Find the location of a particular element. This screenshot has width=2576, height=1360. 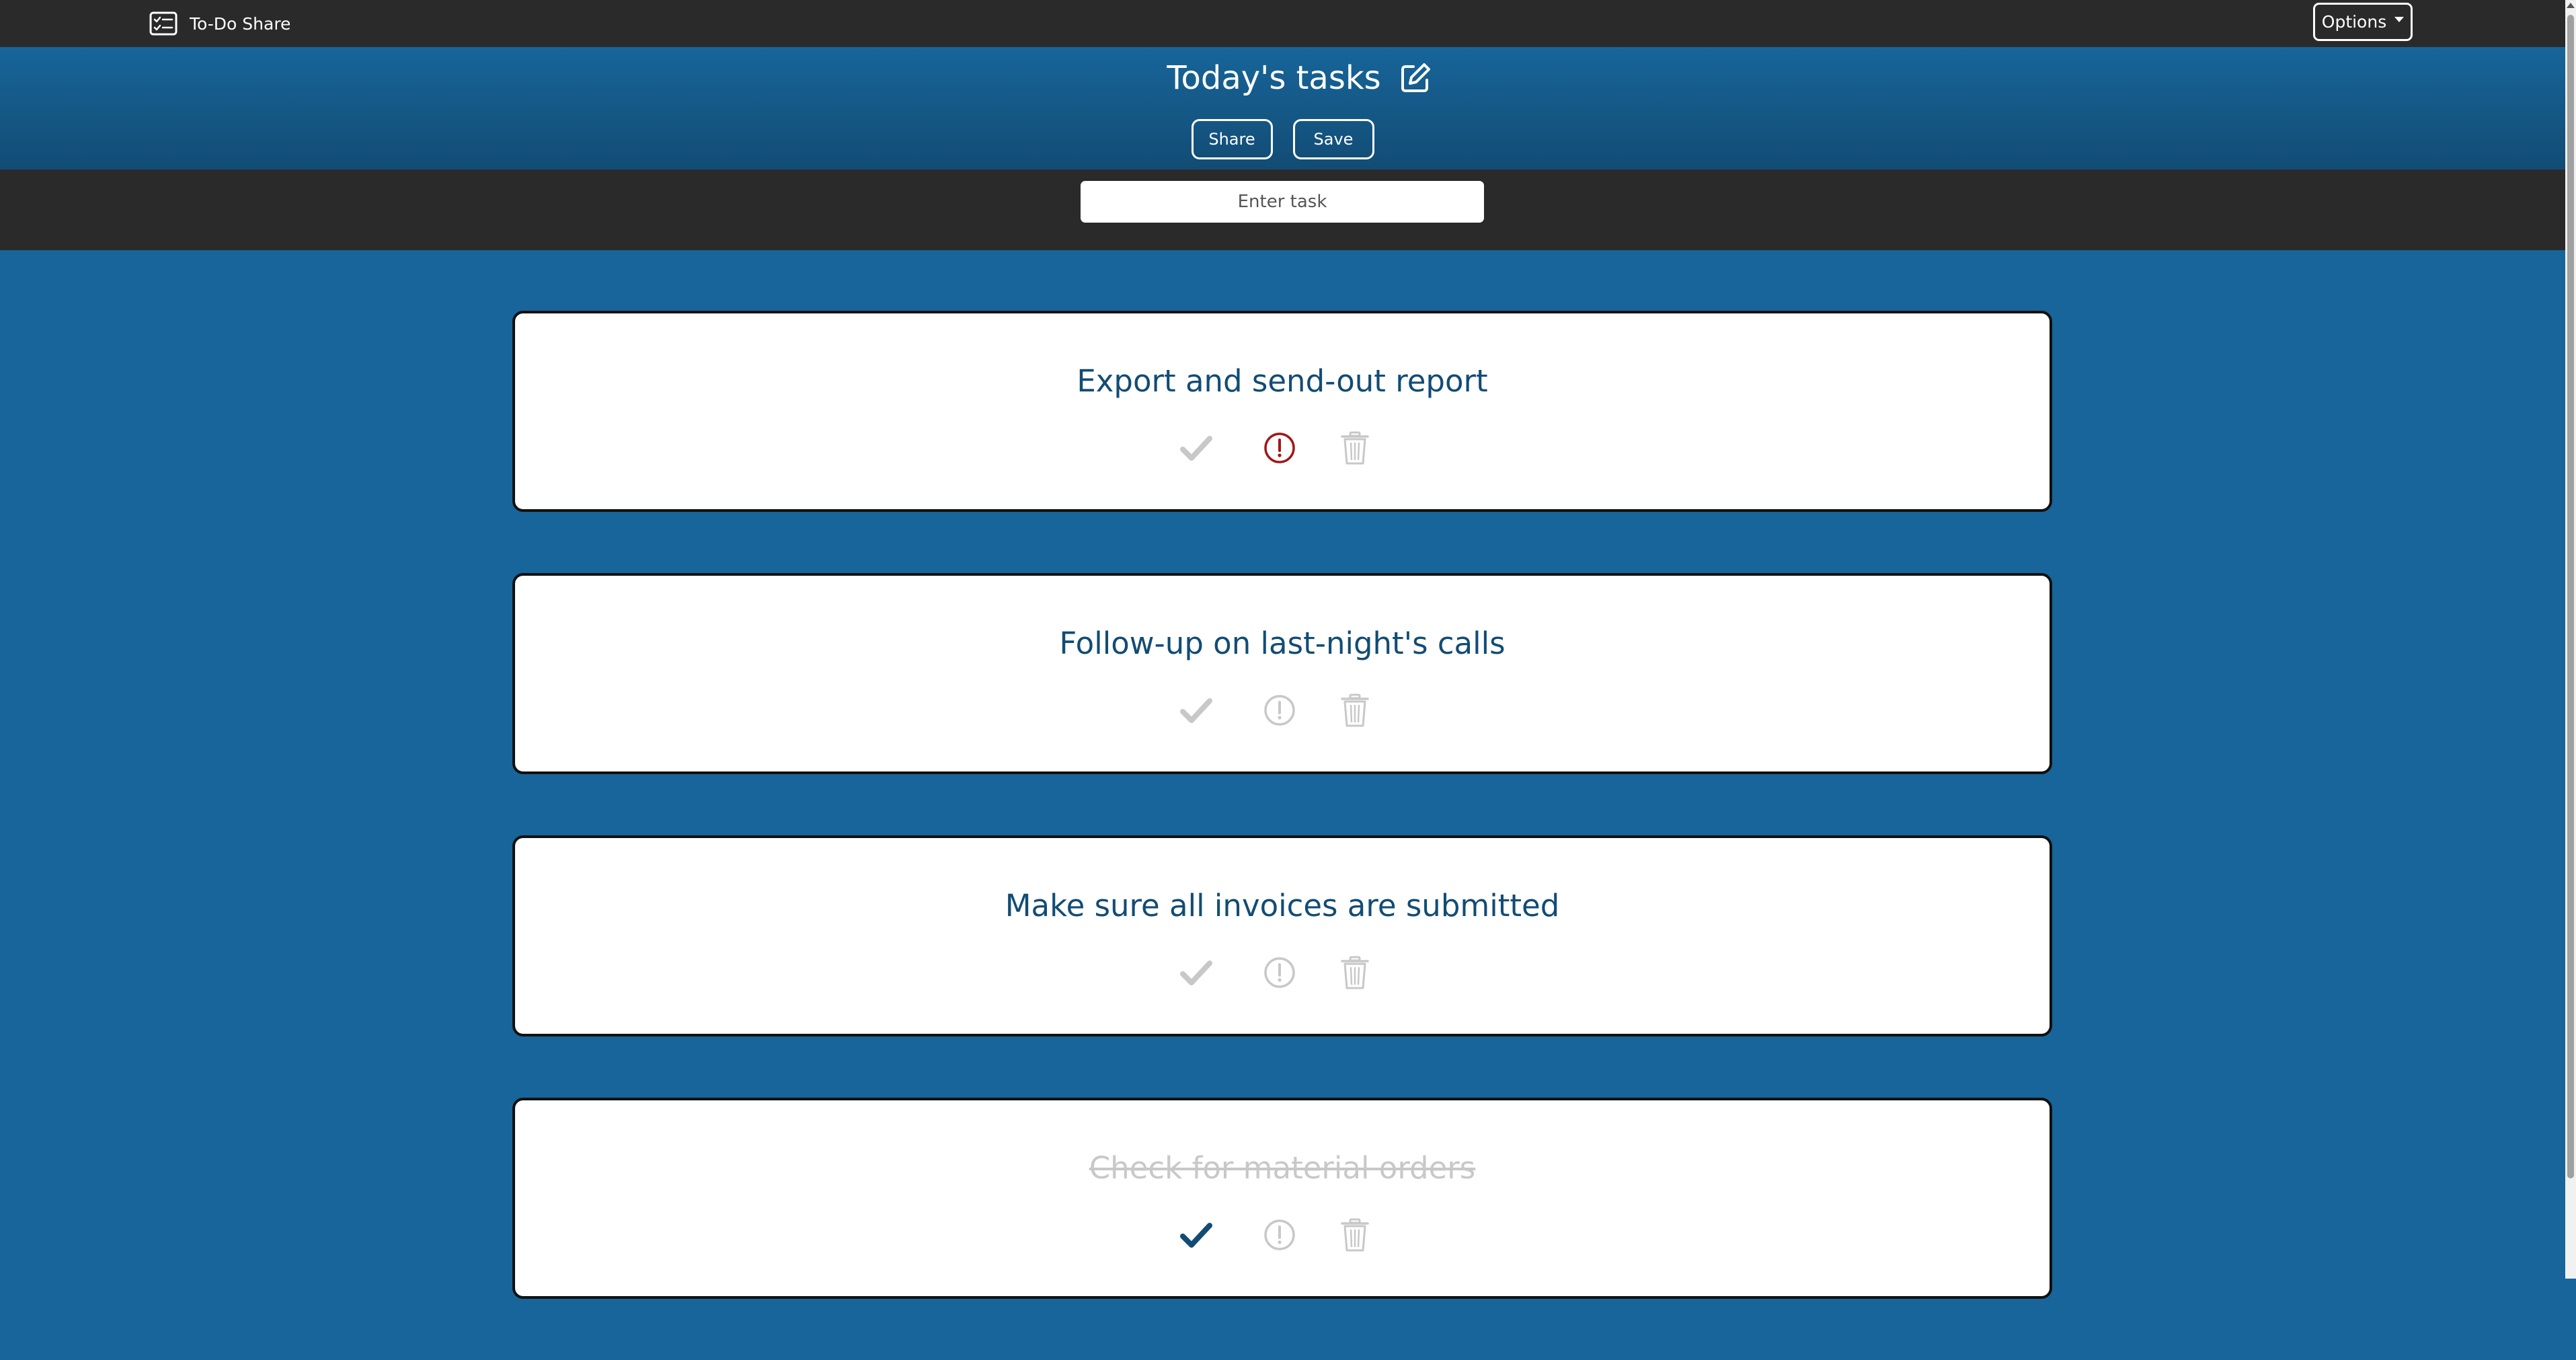

checklist-icon is located at coordinates (163, 23).